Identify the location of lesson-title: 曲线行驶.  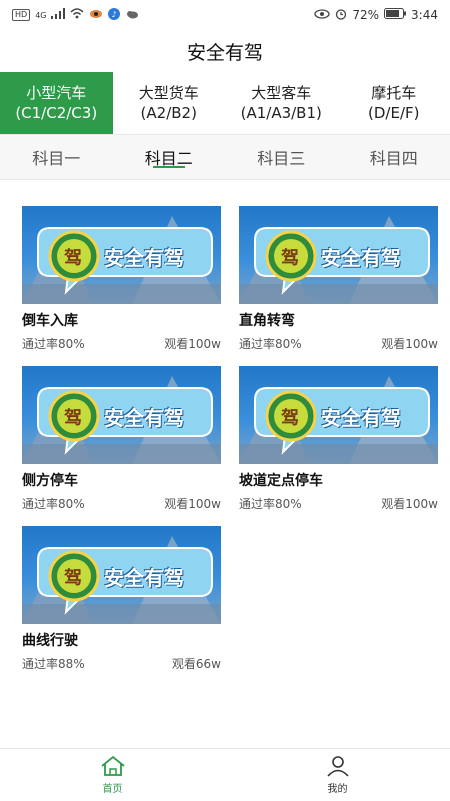
(121, 640).